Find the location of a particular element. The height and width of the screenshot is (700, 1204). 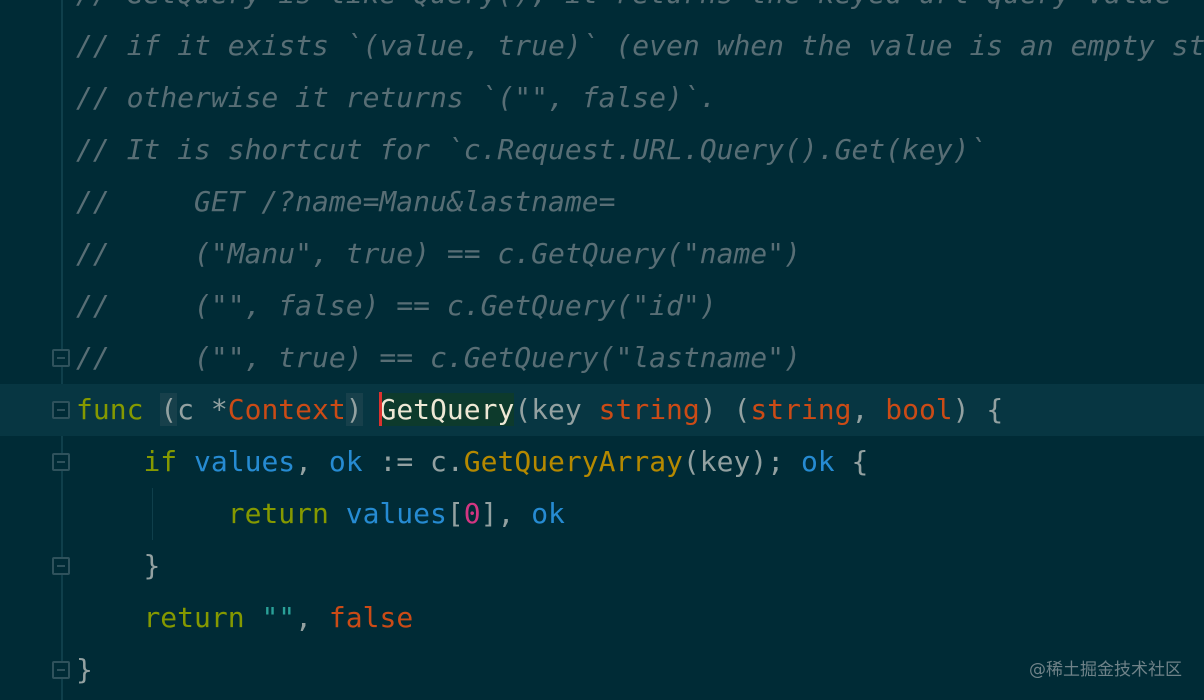

cond-ok: ok is located at coordinates (817, 461).